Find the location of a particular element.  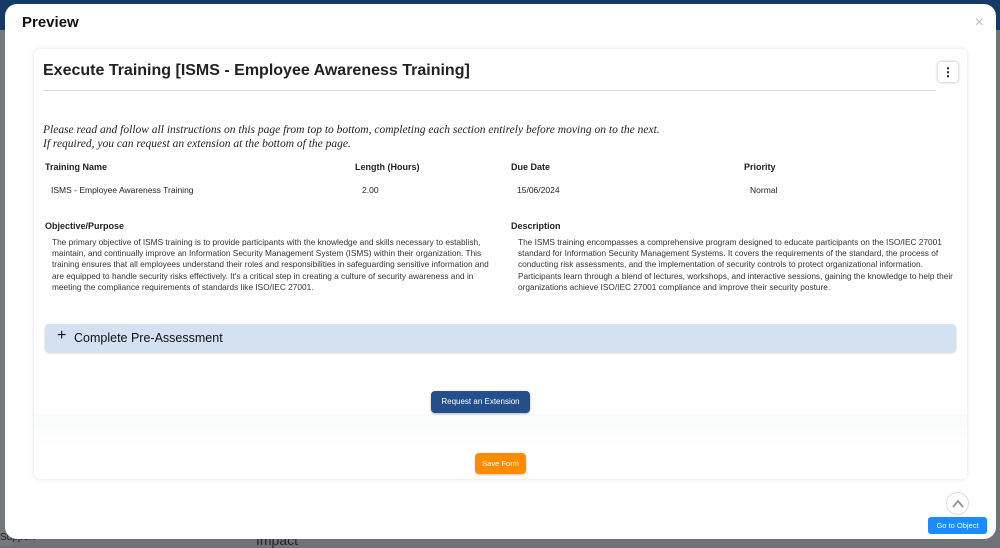

chevron-up-icon is located at coordinates (957, 503).